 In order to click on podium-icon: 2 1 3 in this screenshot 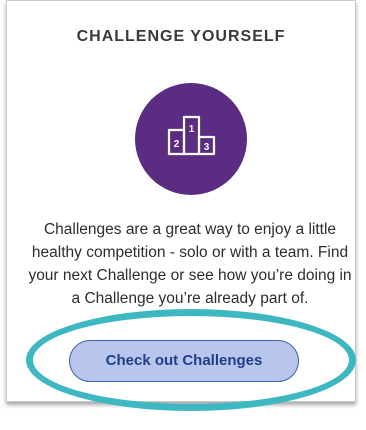, I will do `click(191, 139)`.